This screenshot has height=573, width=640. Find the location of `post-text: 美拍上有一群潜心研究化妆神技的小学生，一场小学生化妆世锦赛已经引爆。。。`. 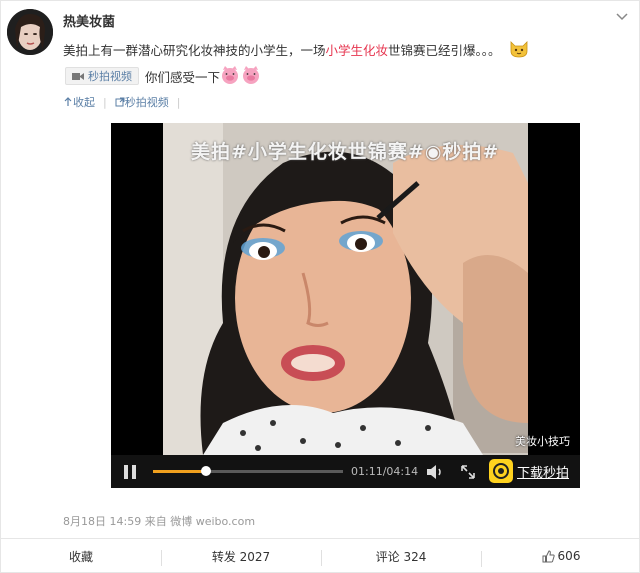

post-text: 美拍上有一群潜心研究化妆神技的小学生，一场小学生化妆世锦赛已经引爆。。。 is located at coordinates (343, 51).